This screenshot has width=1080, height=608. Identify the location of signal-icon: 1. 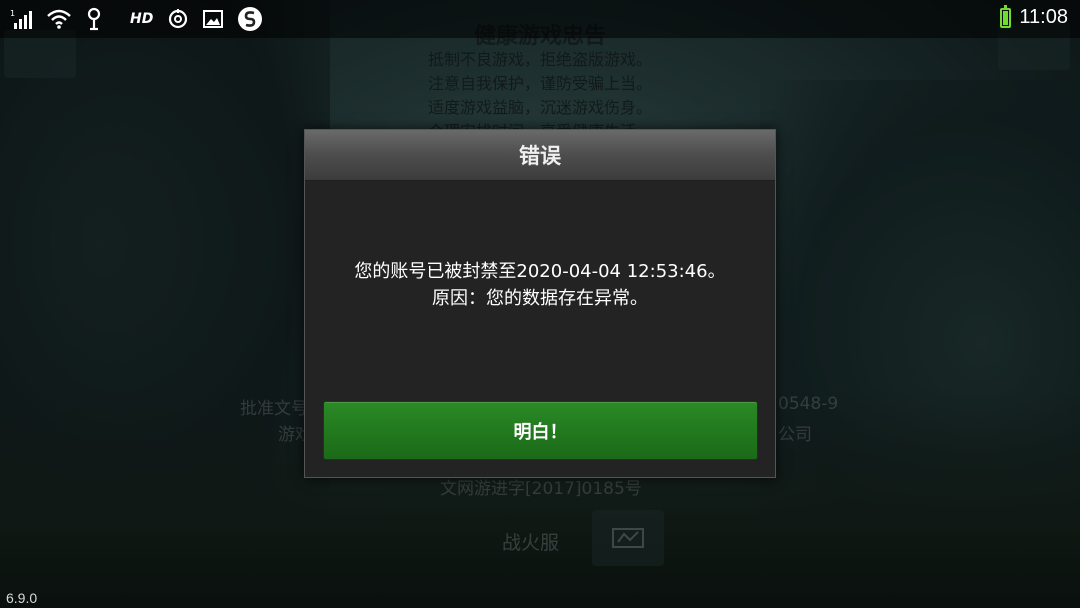
(21, 19).